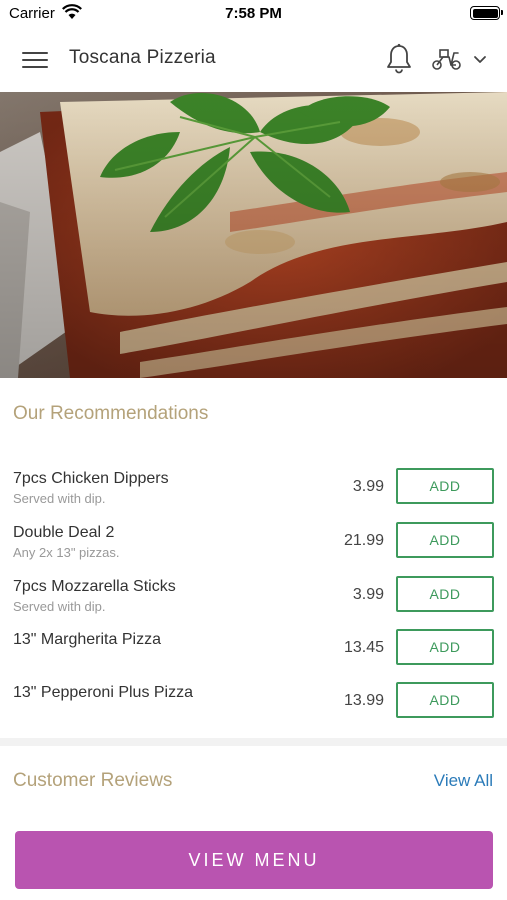  I want to click on item-name: 13" Pepperoni Plus Pizza, so click(103, 692).